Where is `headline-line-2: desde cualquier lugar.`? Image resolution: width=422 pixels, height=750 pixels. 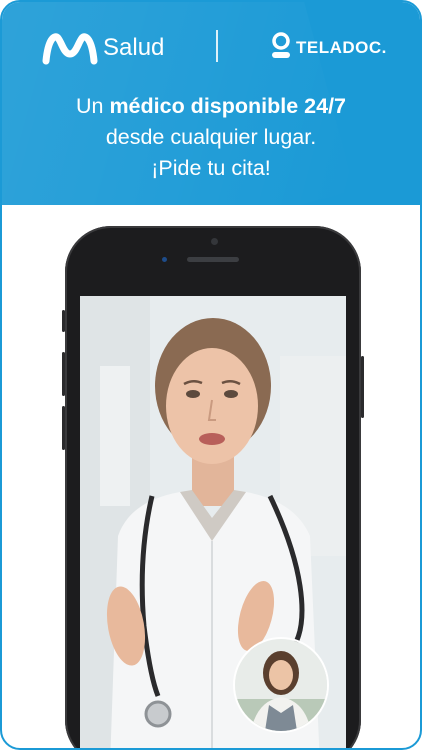 headline-line-2: desde cualquier lugar. is located at coordinates (211, 137).